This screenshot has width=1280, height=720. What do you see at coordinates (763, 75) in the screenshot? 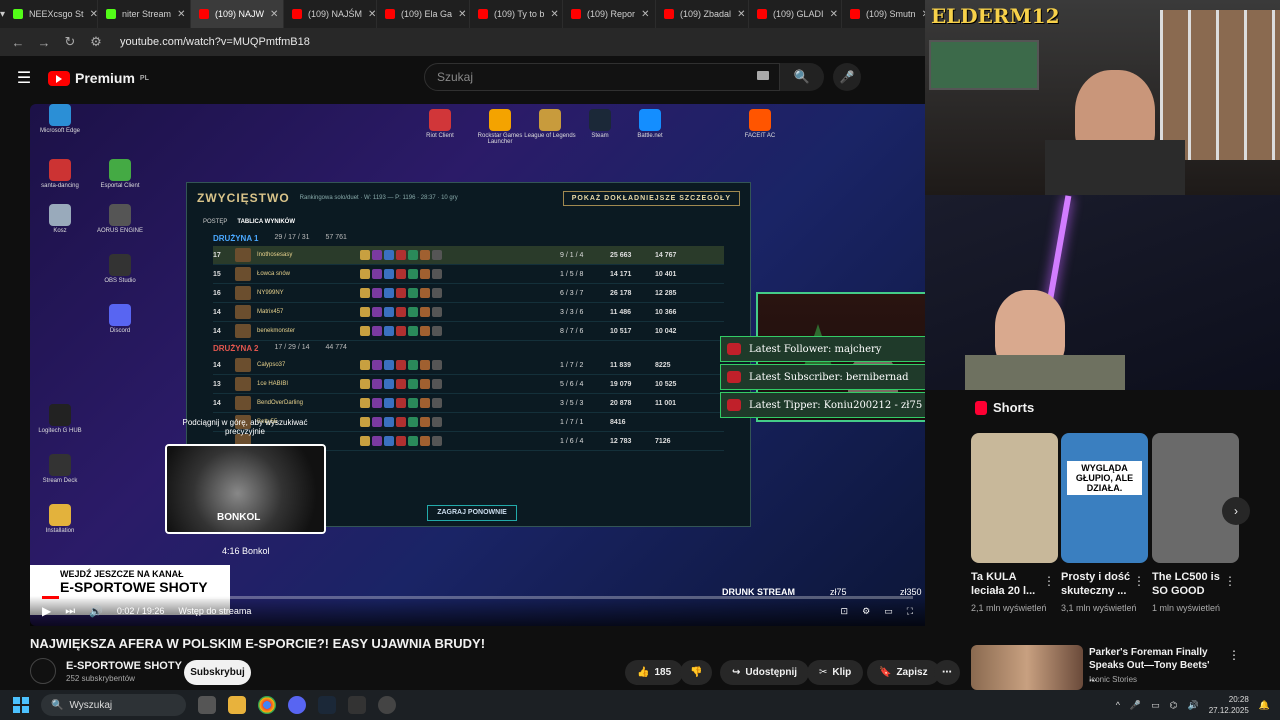
I see `keyboard-icon` at bounding box center [763, 75].